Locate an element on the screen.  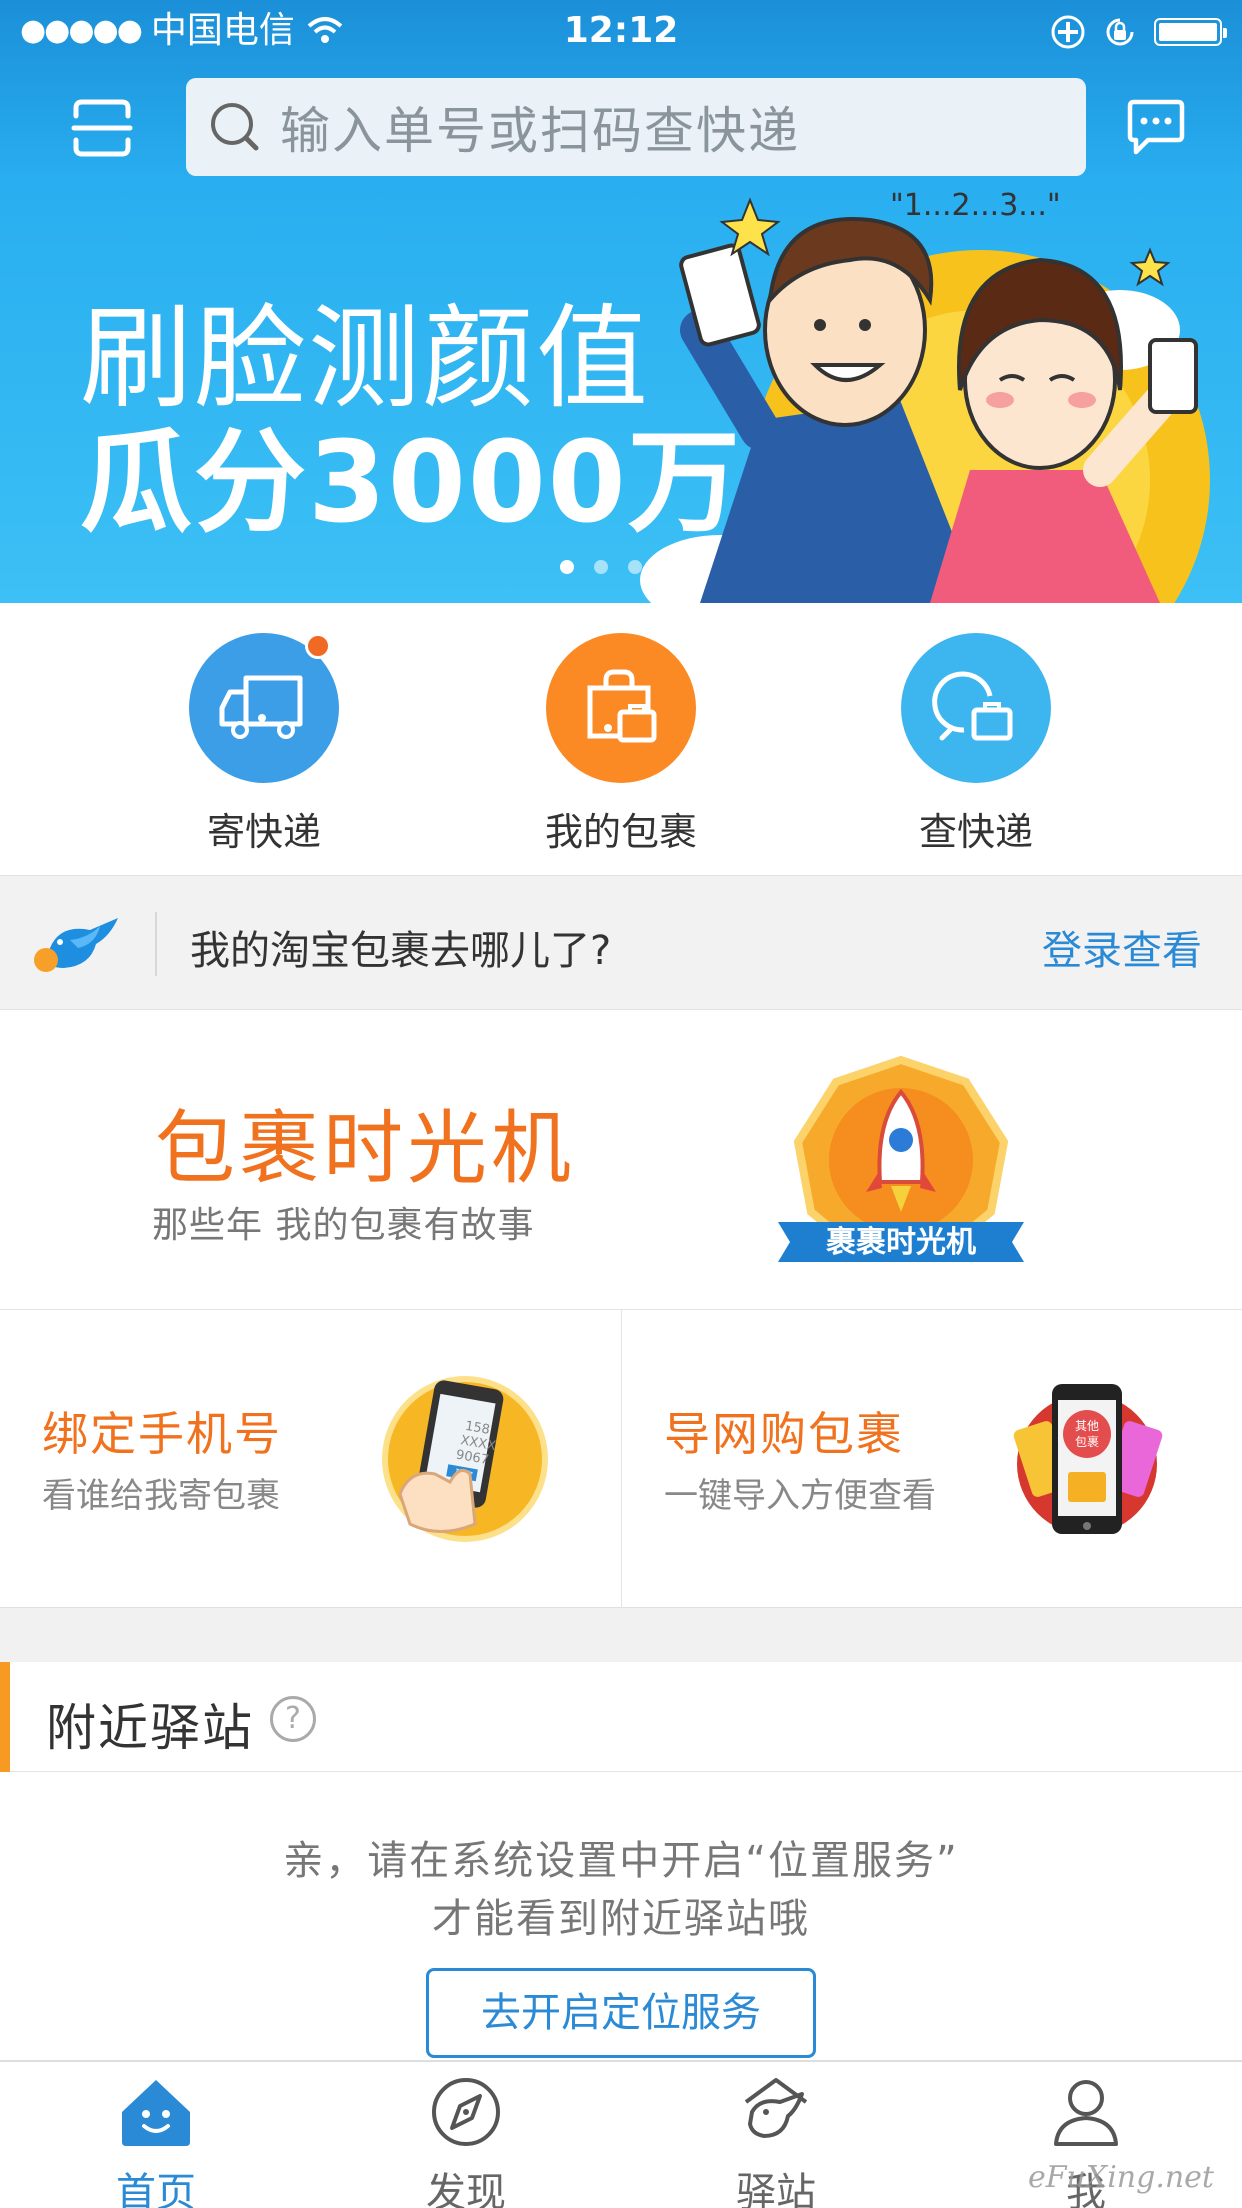
user-icon is located at coordinates (1086, 2113).